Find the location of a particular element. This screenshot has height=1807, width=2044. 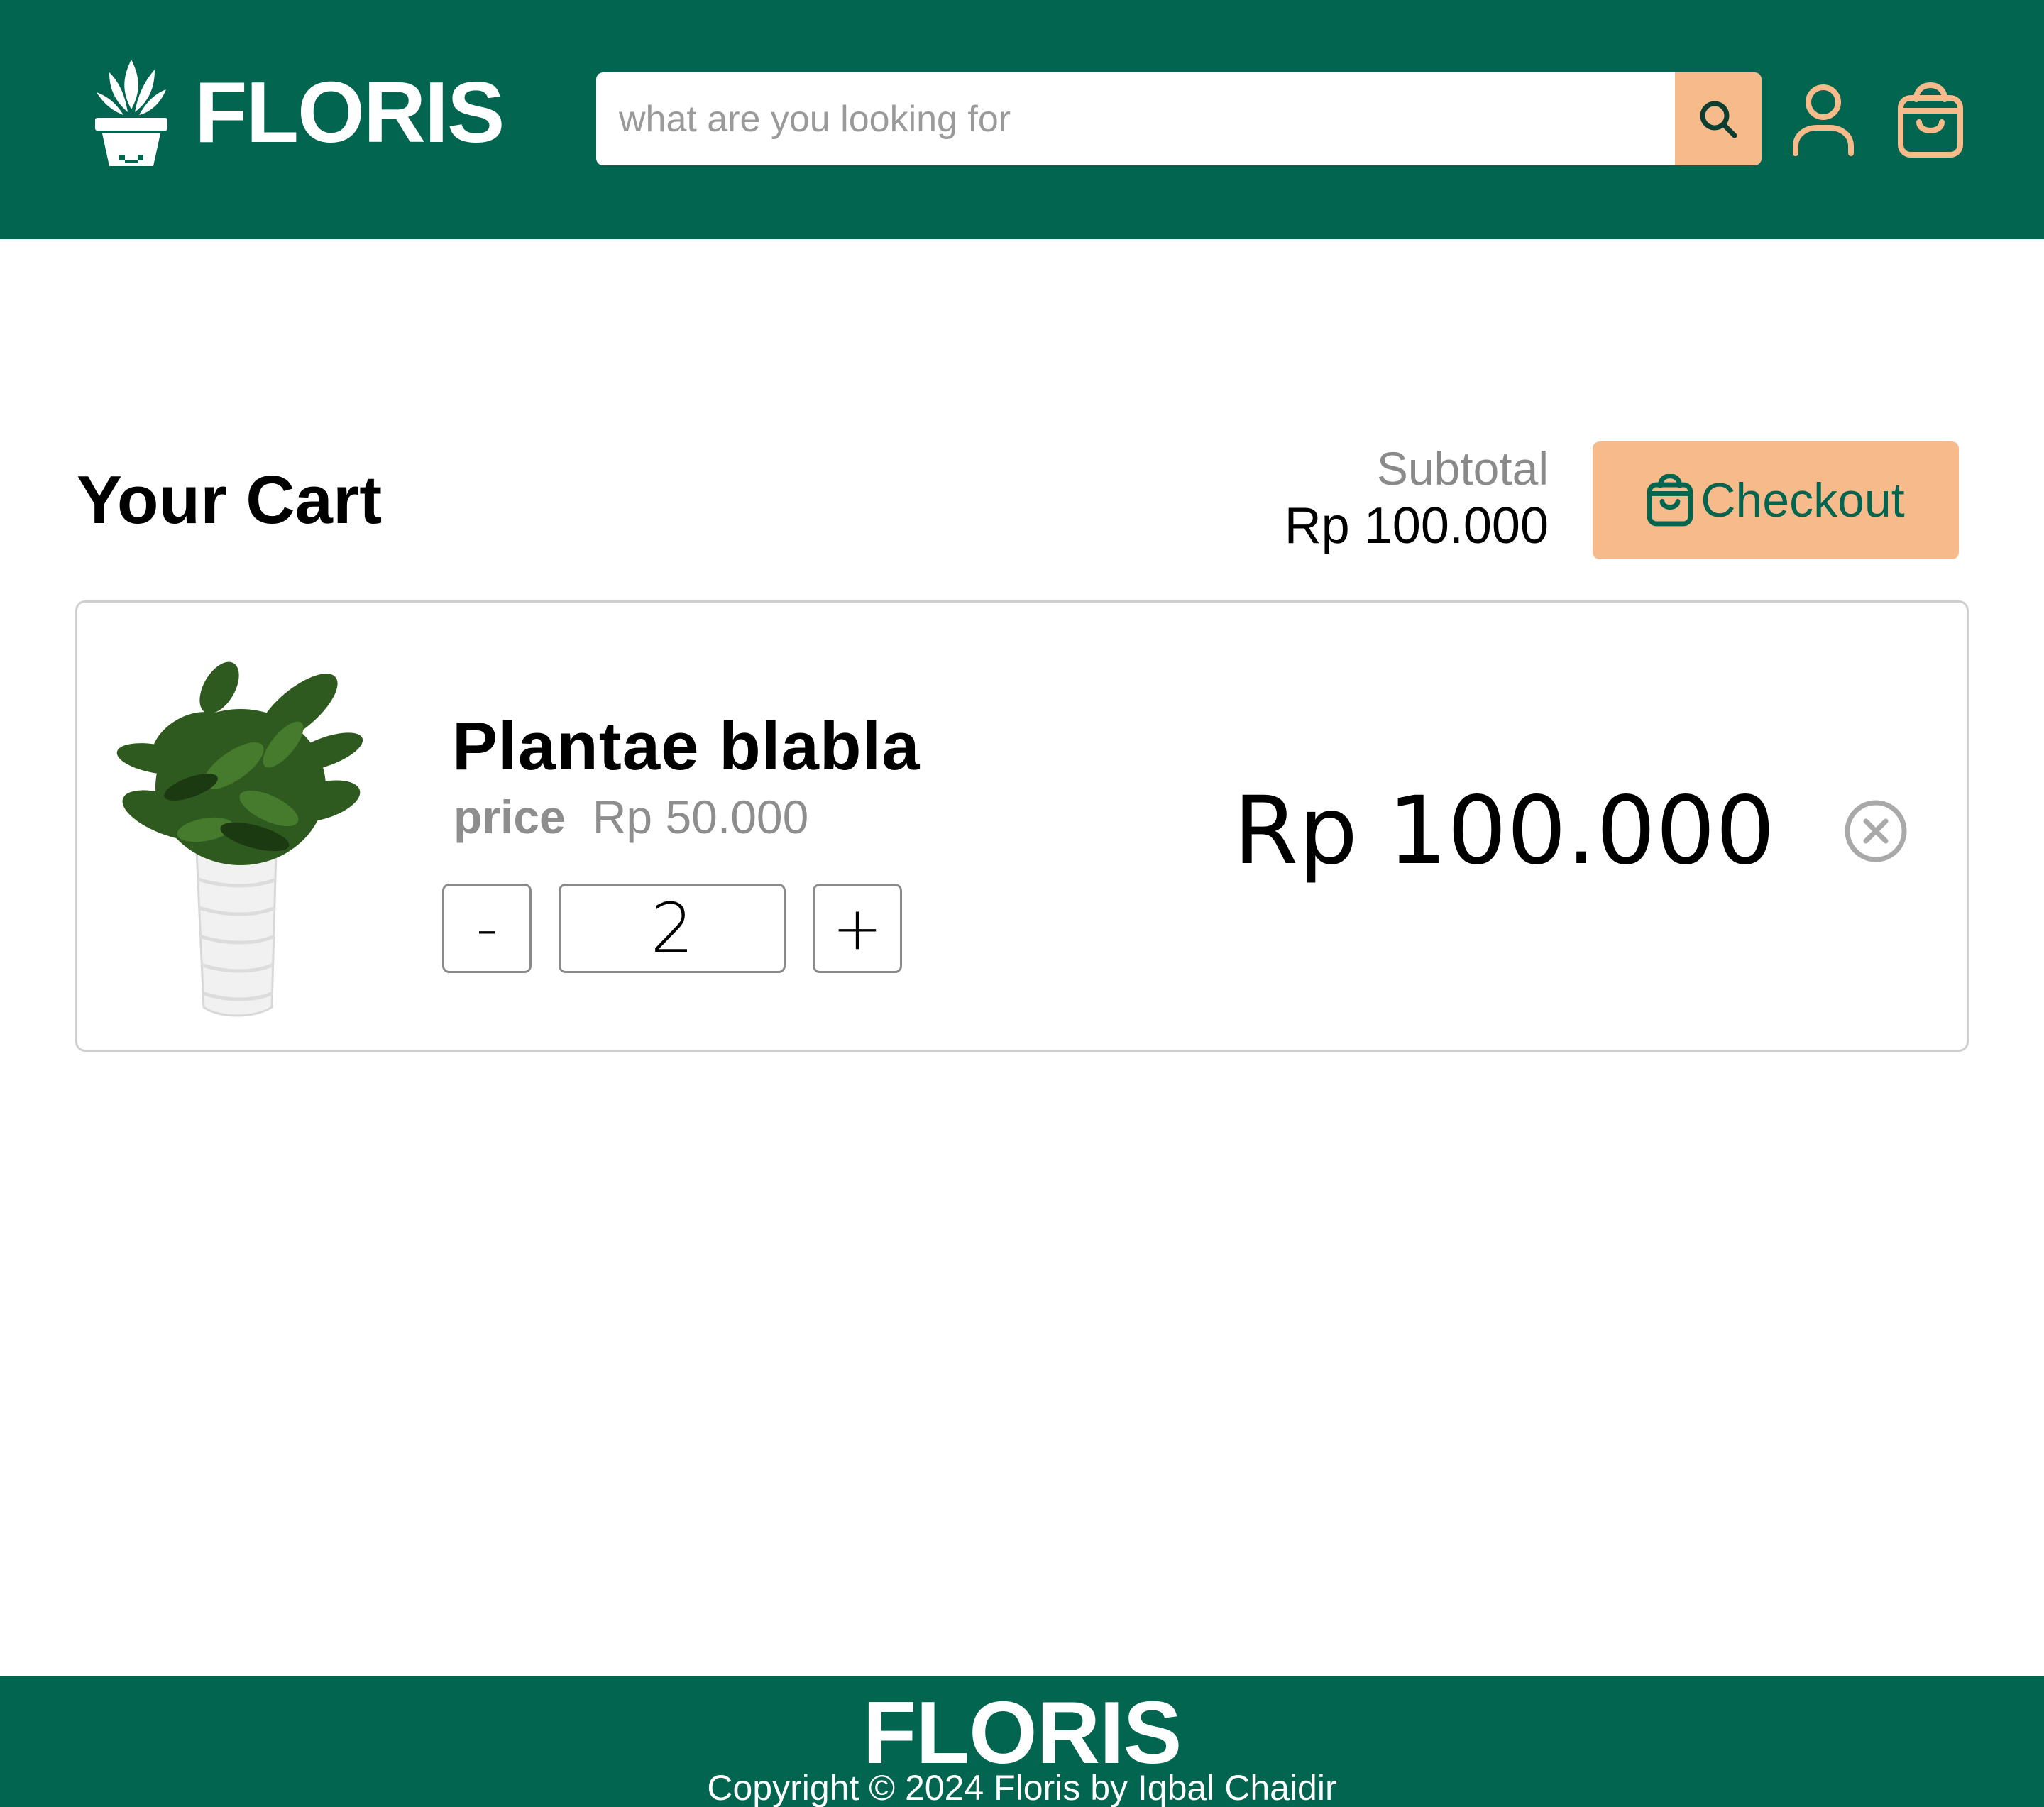

close-circle-icon is located at coordinates (1876, 831).